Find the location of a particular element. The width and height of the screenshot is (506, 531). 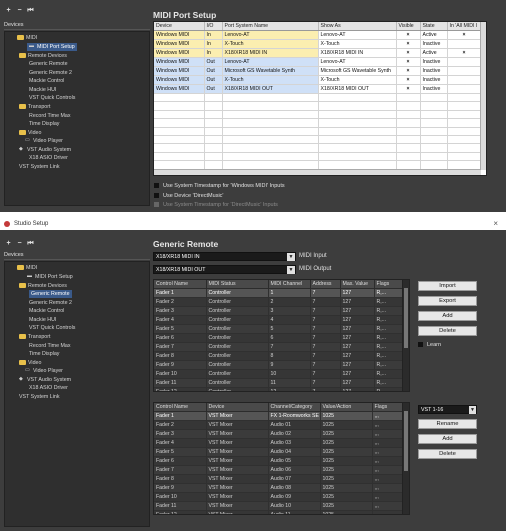

table-row: Fader 2 VST Mixer Audio 01 1025,,, is located at coordinates (279, 425).